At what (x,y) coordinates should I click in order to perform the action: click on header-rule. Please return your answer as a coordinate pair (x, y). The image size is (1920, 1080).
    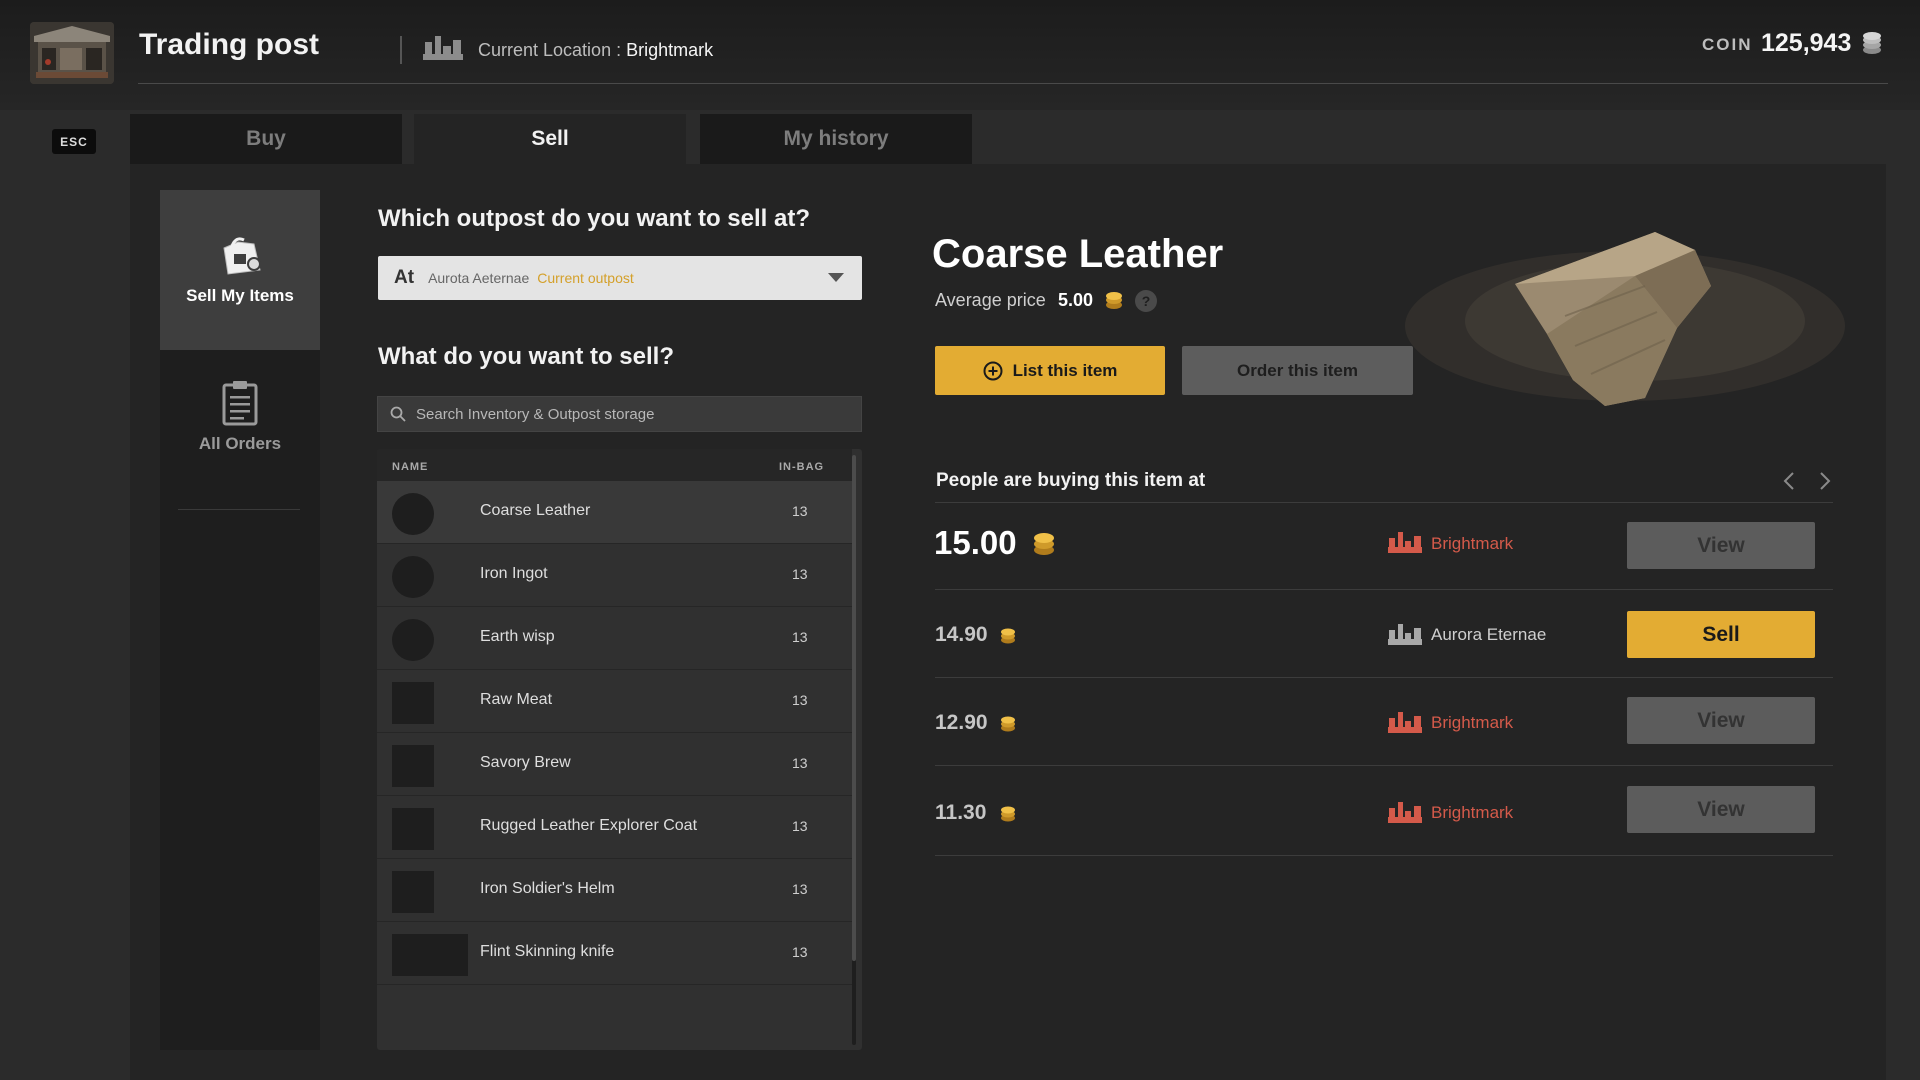
    Looking at the image, I should click on (1013, 83).